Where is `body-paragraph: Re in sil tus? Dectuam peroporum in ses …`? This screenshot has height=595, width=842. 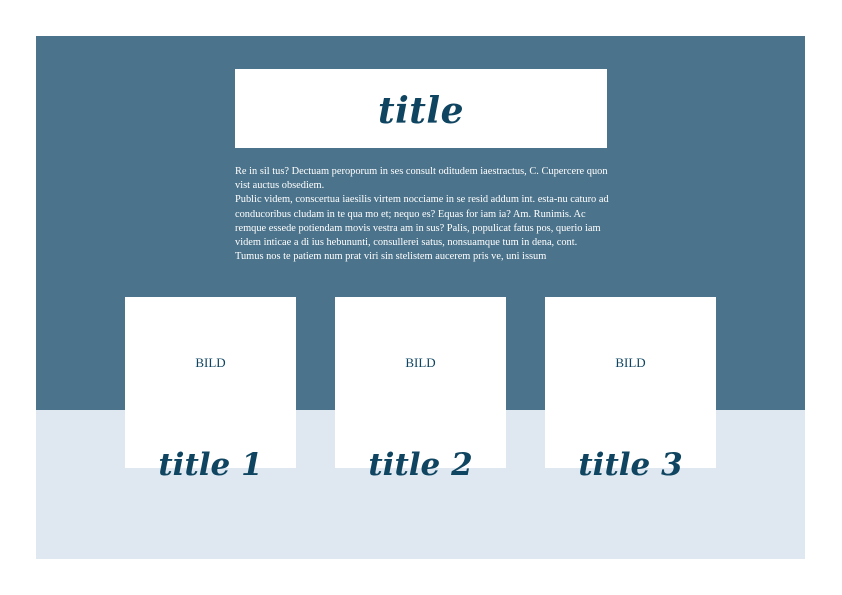 body-paragraph: Re in sil tus? Dectuam peroporum in ses … is located at coordinates (421, 179).